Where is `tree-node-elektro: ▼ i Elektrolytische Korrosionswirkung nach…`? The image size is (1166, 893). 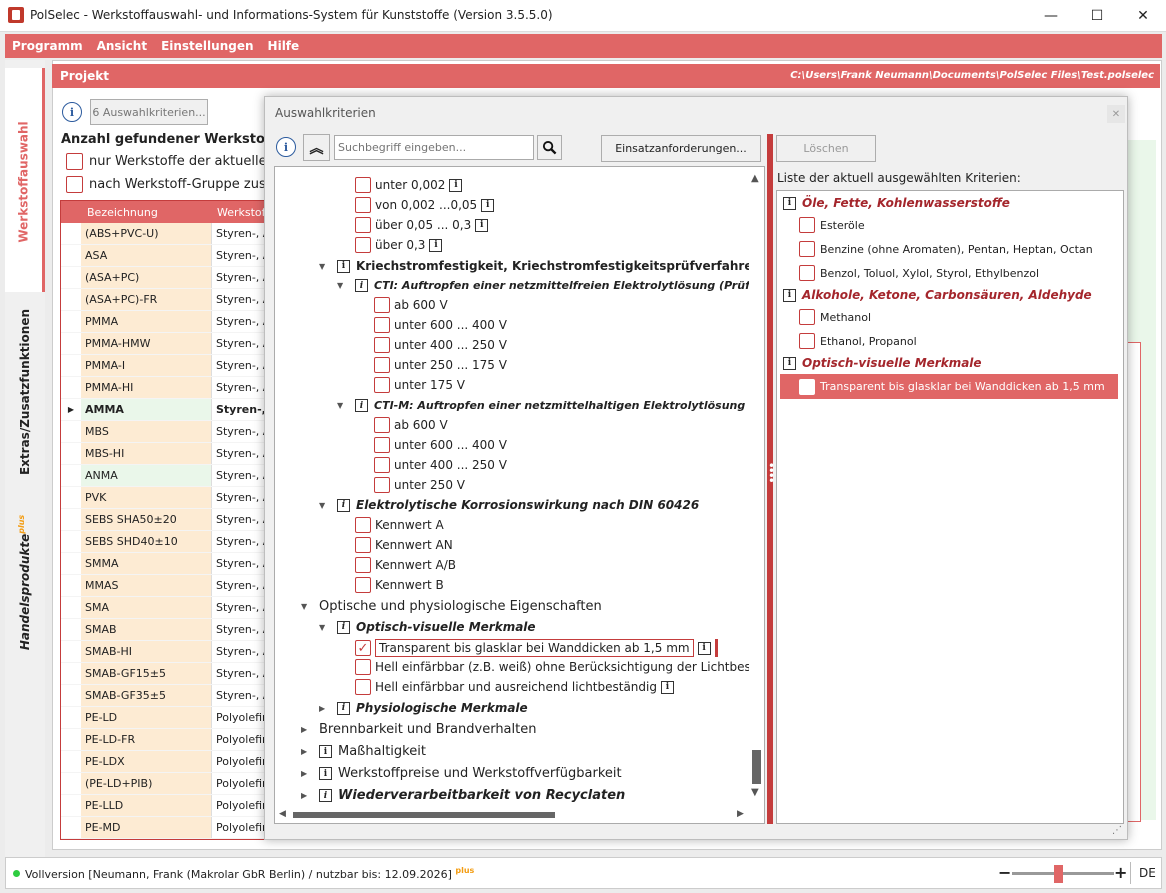 tree-node-elektro: ▼ i Elektrolytische Korrosionswirkung nach… is located at coordinates (509, 505).